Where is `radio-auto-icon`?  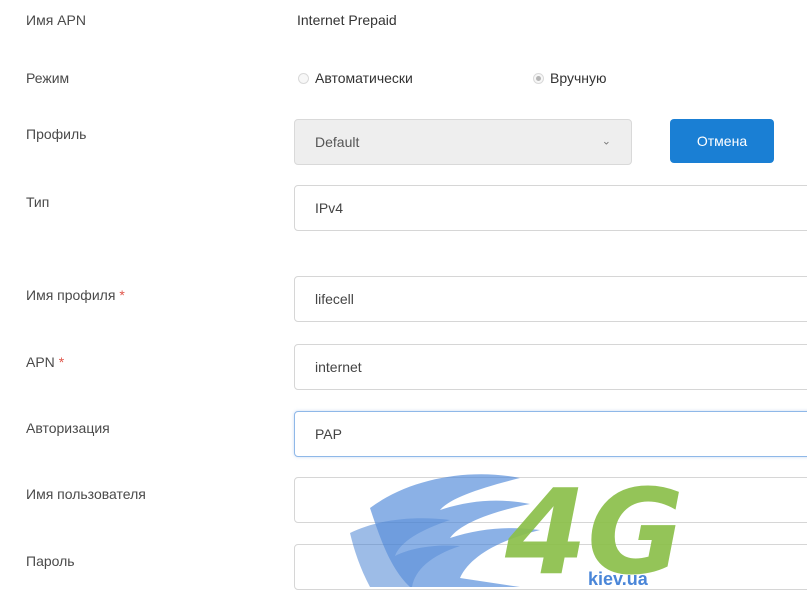 radio-auto-icon is located at coordinates (303, 78).